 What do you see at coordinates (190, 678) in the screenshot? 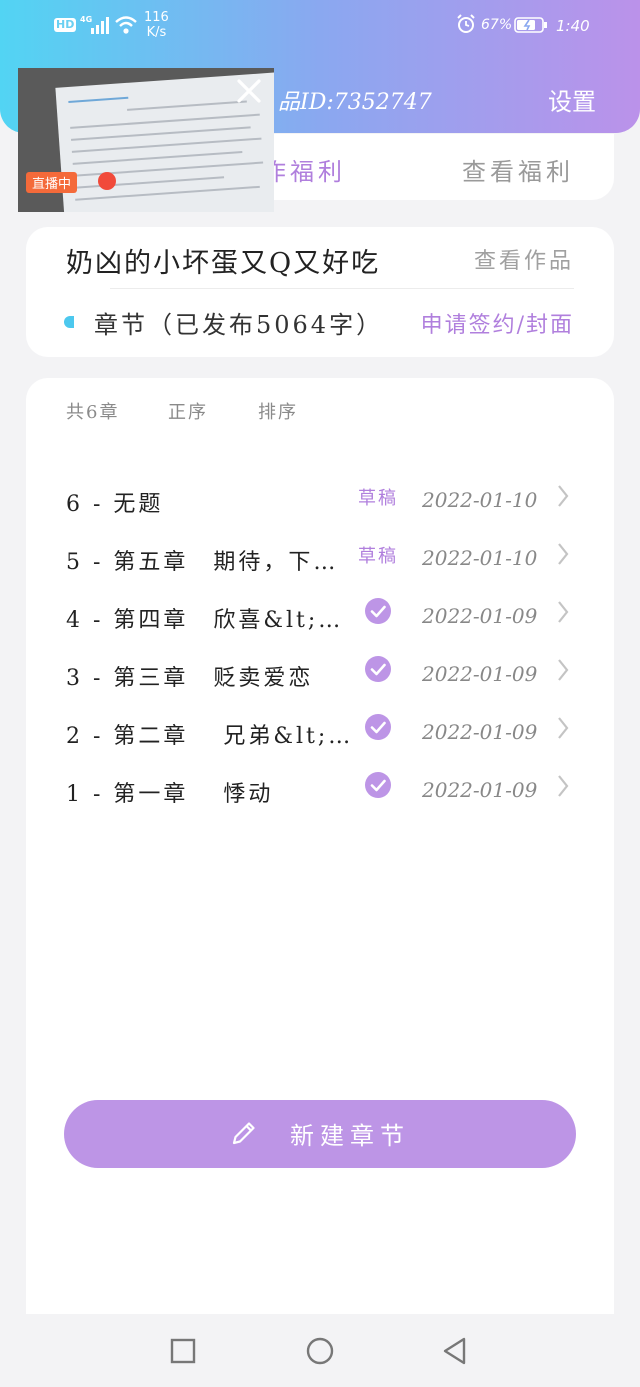
I see `chapter-title: 3 - 第三章 贬卖爱恋` at bounding box center [190, 678].